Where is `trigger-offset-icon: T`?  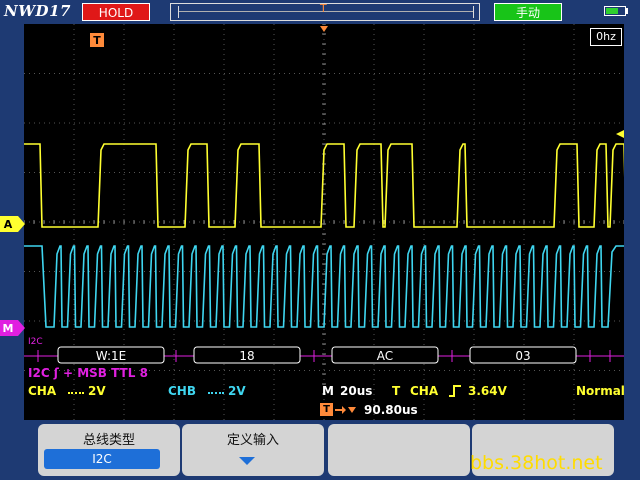 trigger-offset-icon: T is located at coordinates (326, 409).